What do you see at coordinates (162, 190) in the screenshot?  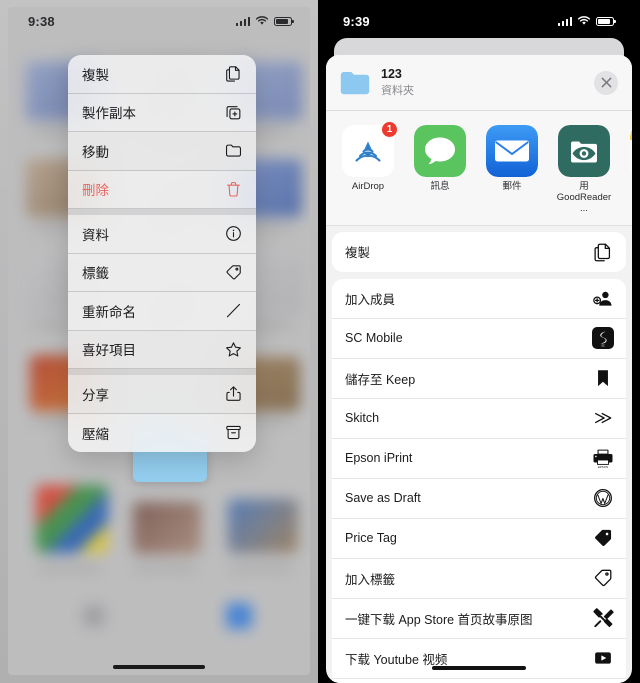 I see `context-menu-item: 刪除` at bounding box center [162, 190].